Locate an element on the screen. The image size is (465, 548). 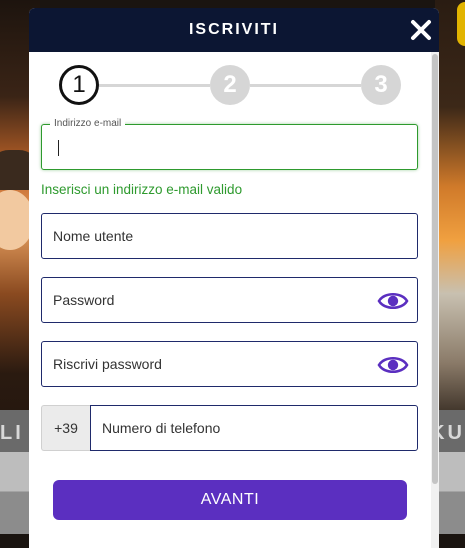
background-badge is located at coordinates (461, 24).